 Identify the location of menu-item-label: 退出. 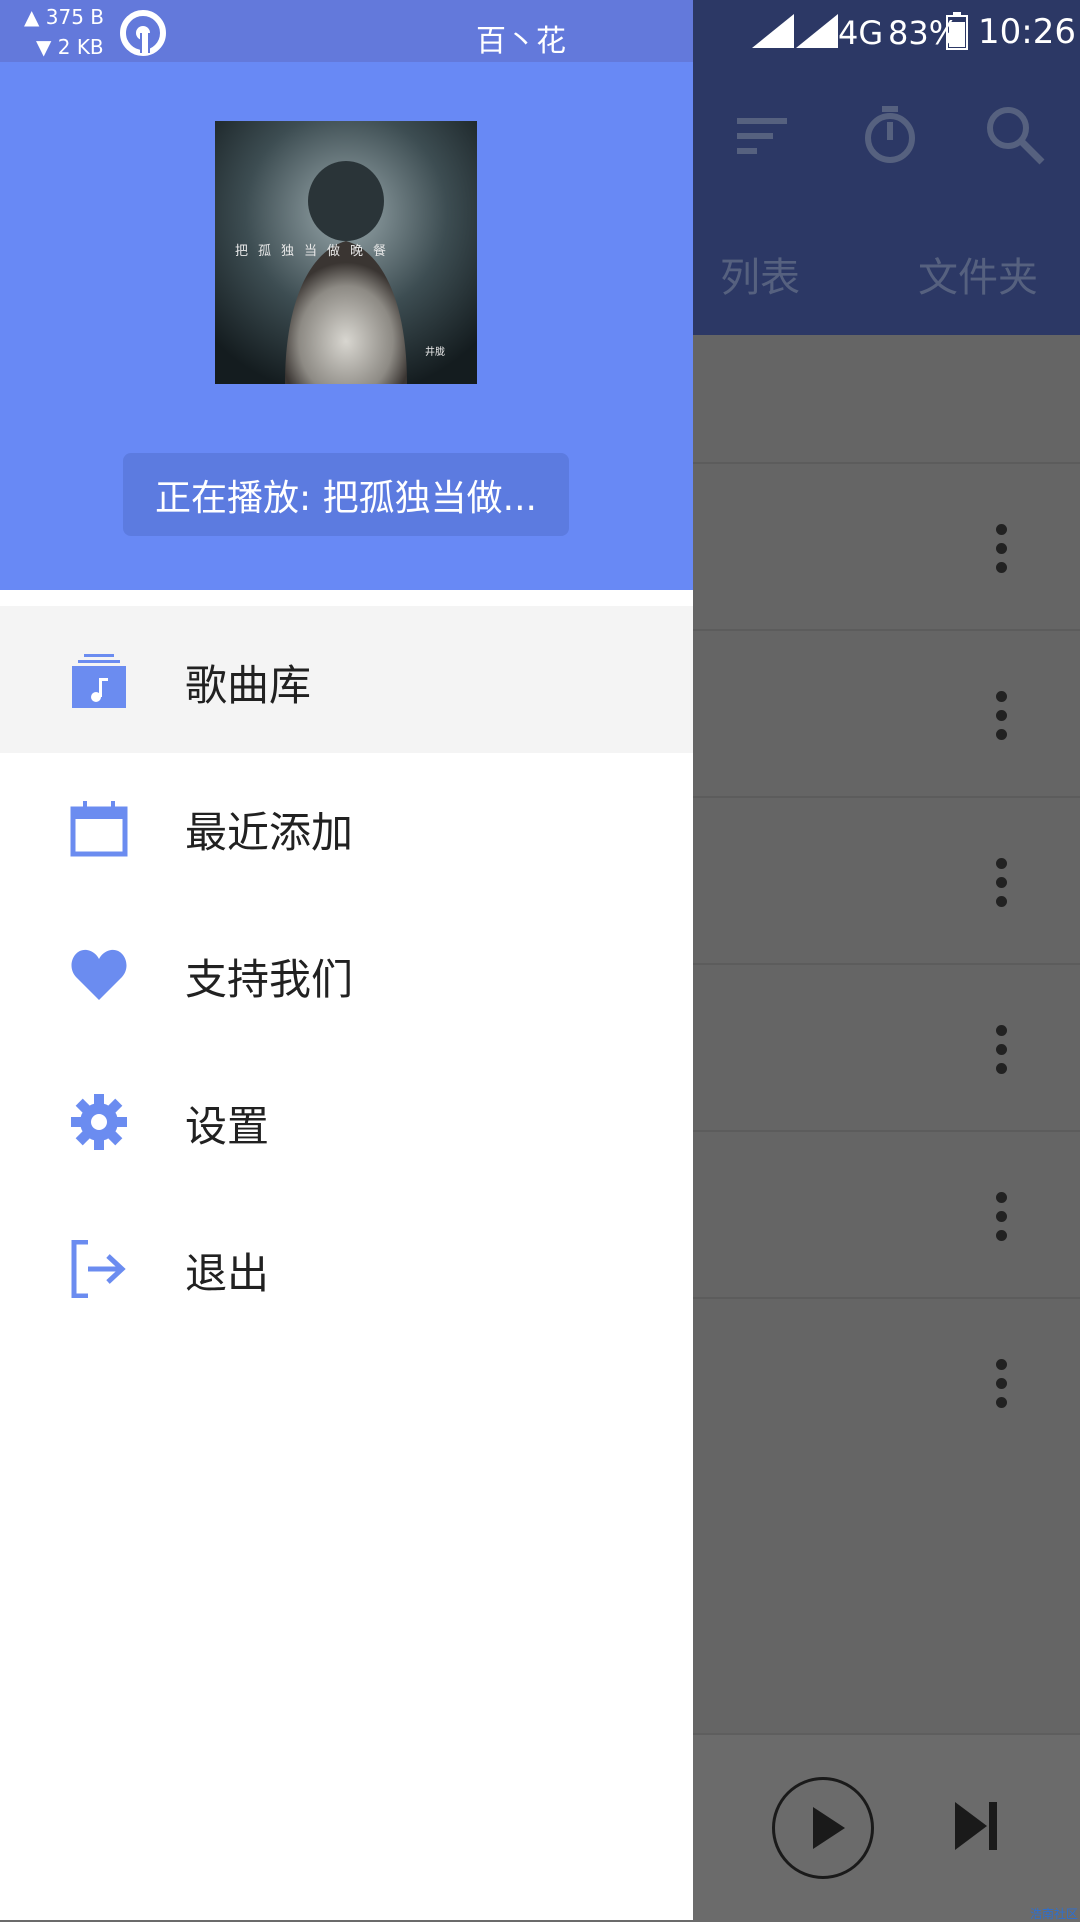
(227, 1273).